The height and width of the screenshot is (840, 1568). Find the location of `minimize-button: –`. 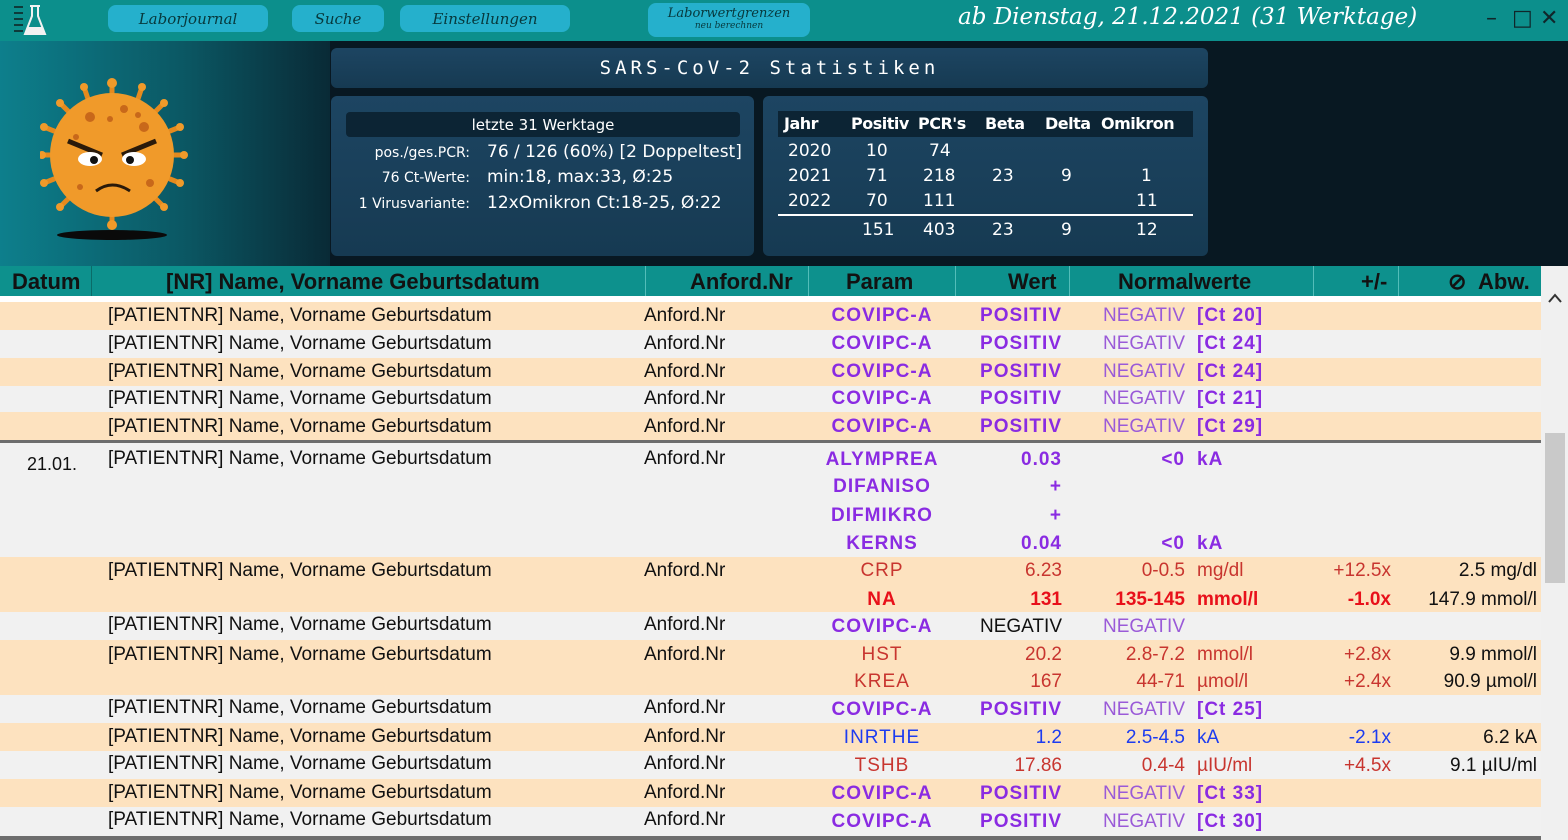

minimize-button: – is located at coordinates (1491, 19).